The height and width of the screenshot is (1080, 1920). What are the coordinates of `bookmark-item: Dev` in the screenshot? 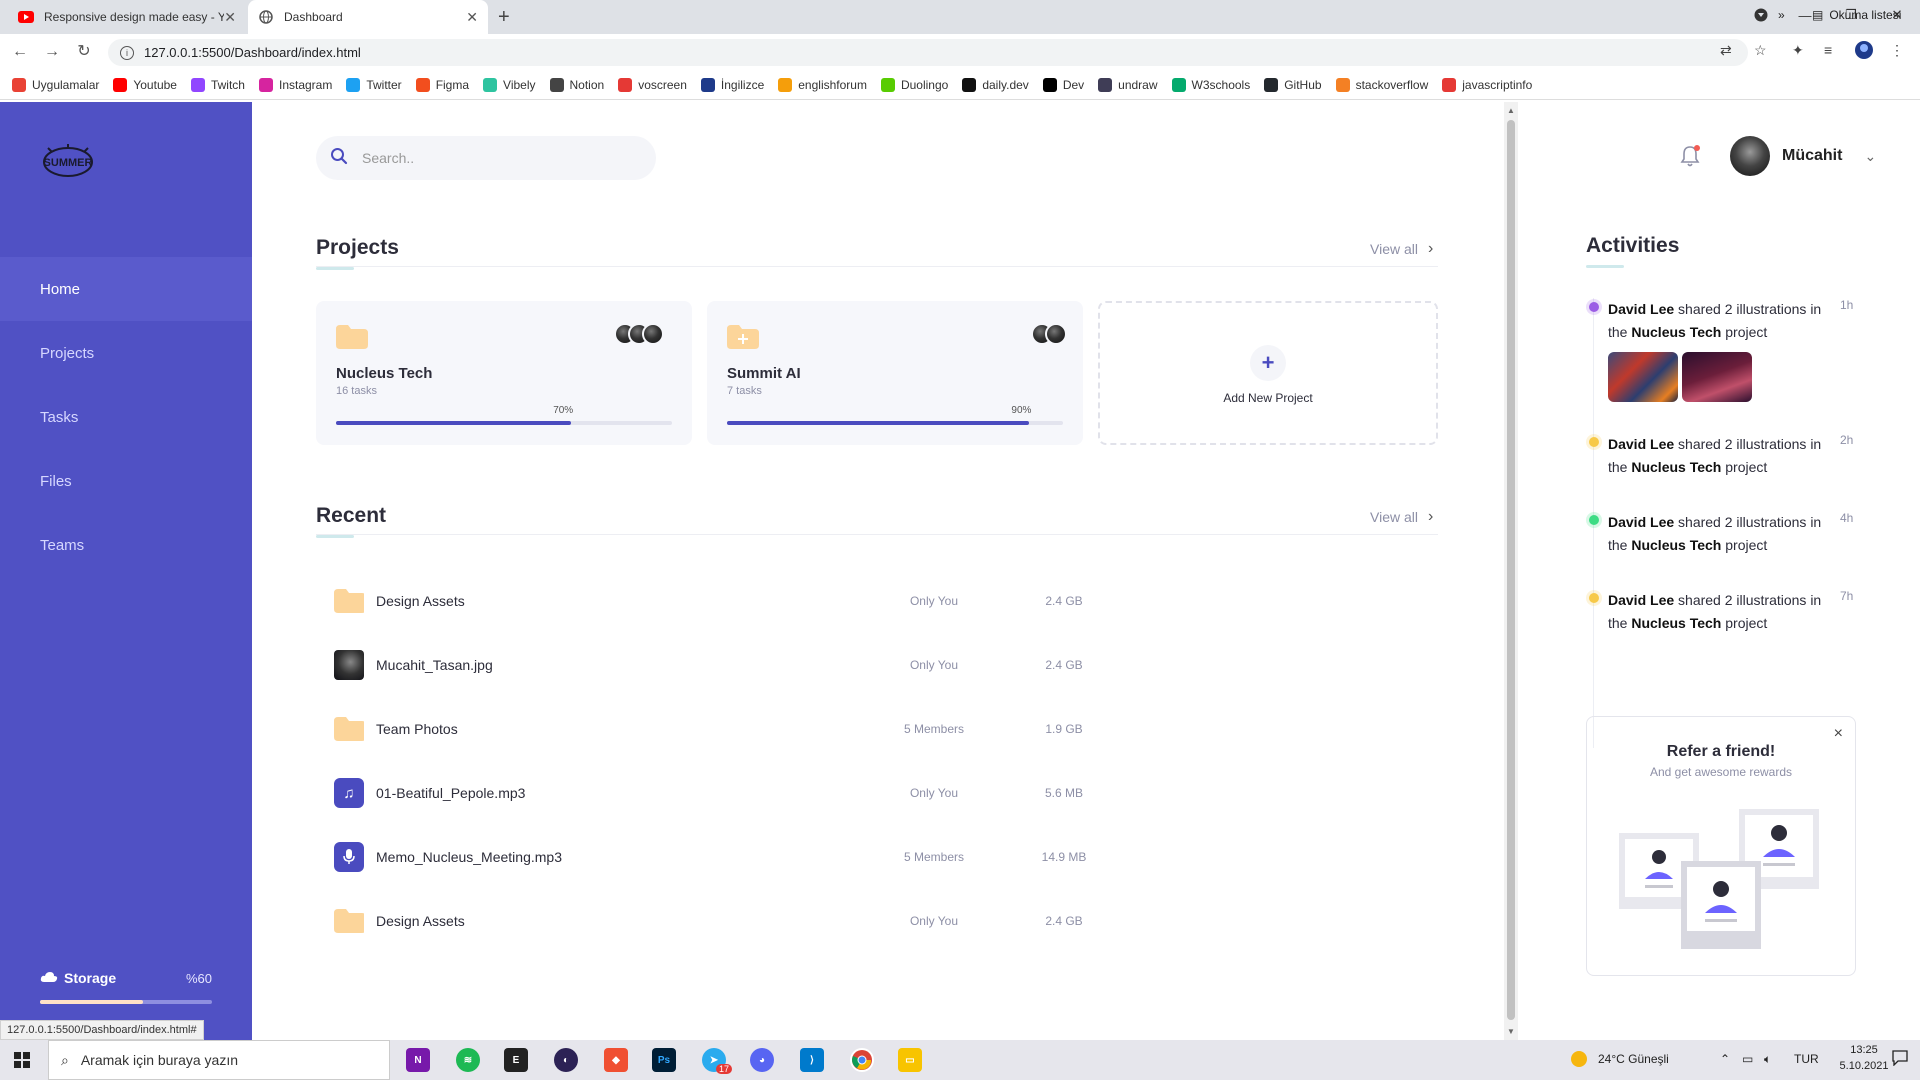 It's located at (1063, 84).